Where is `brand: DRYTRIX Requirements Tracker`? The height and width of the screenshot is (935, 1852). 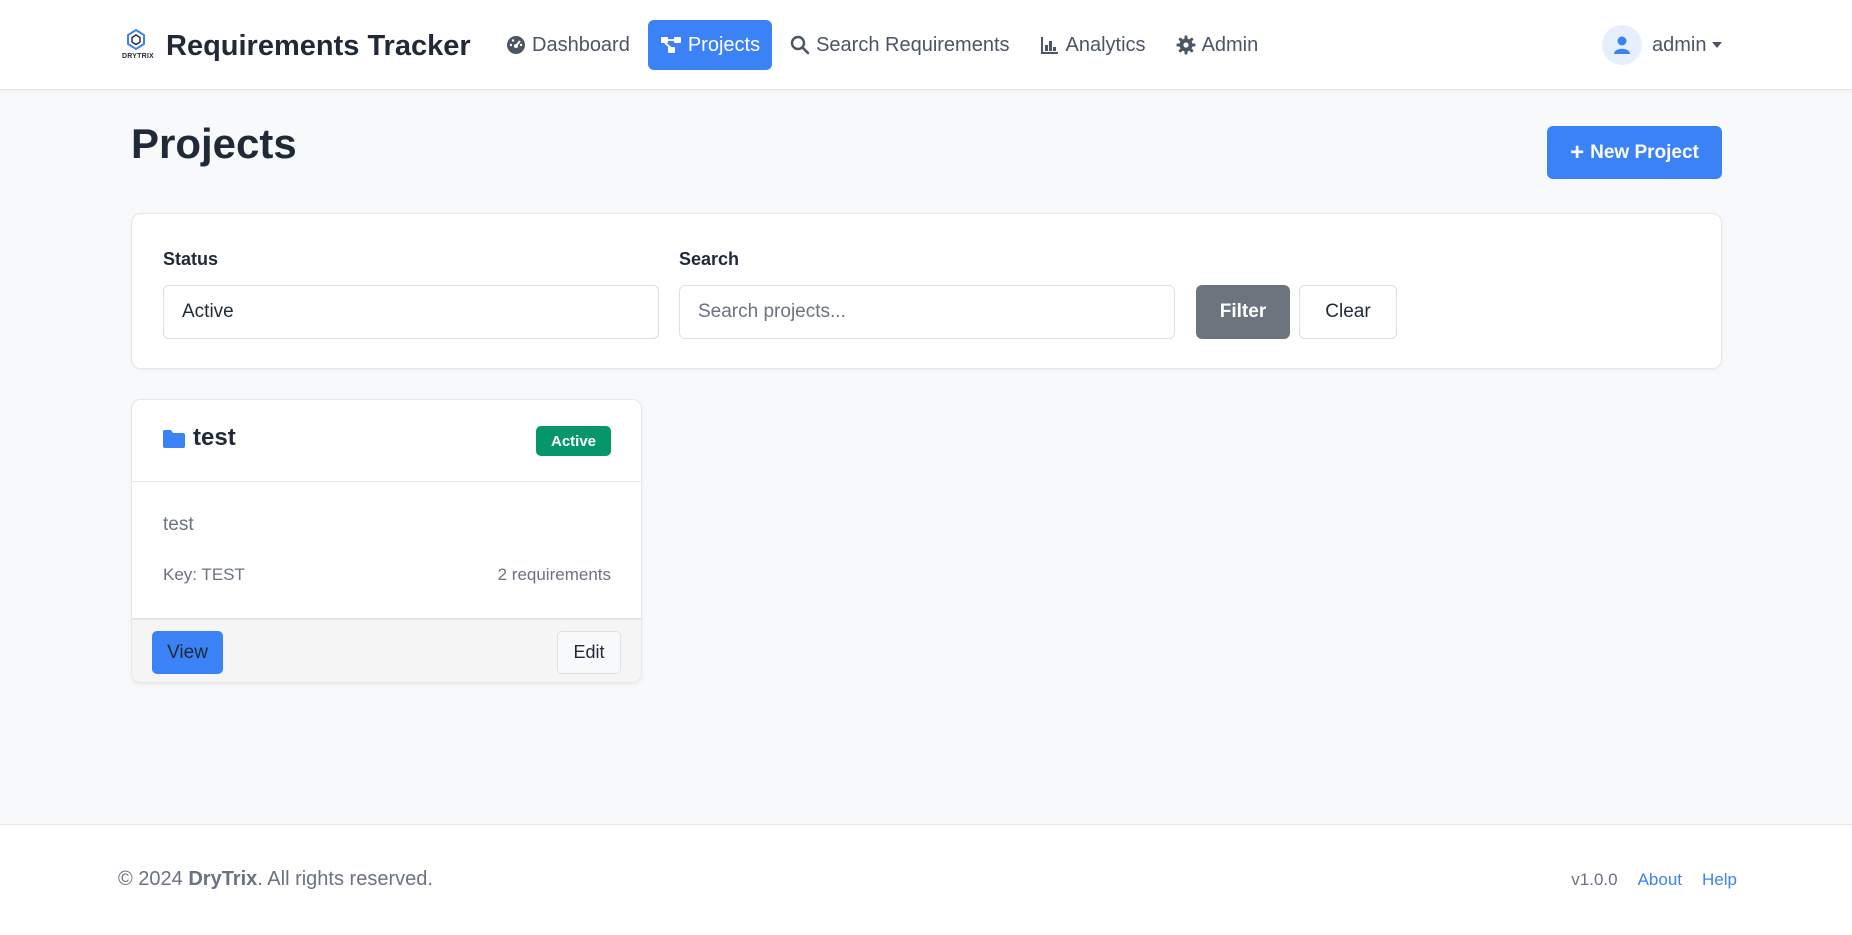 brand: DRYTRIX Requirements Tracker is located at coordinates (295, 46).